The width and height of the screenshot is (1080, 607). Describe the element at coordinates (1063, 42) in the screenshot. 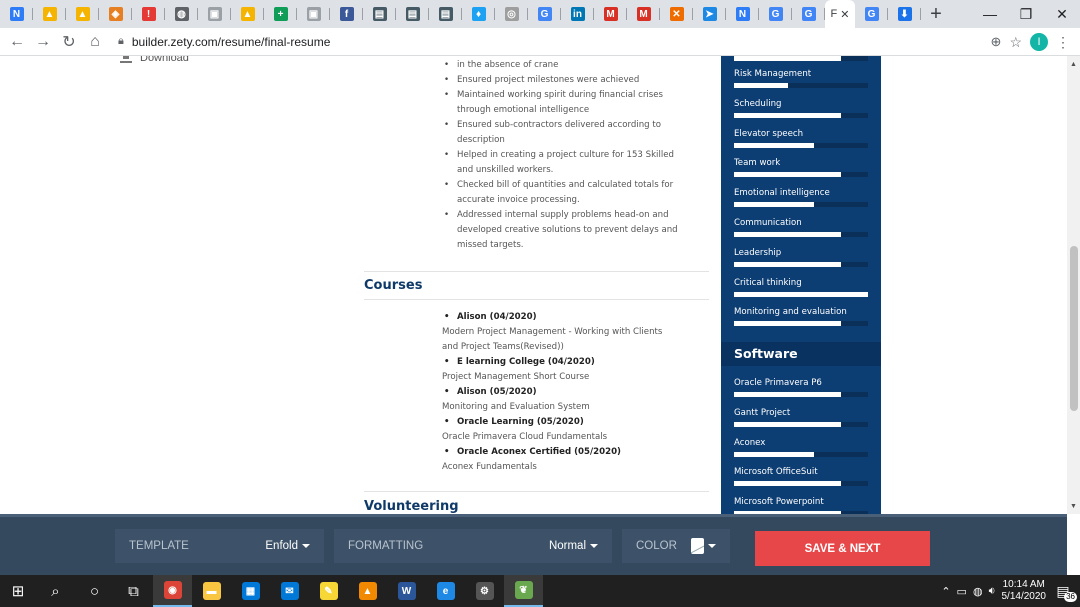

I see `menu-icon: ⋮` at that location.